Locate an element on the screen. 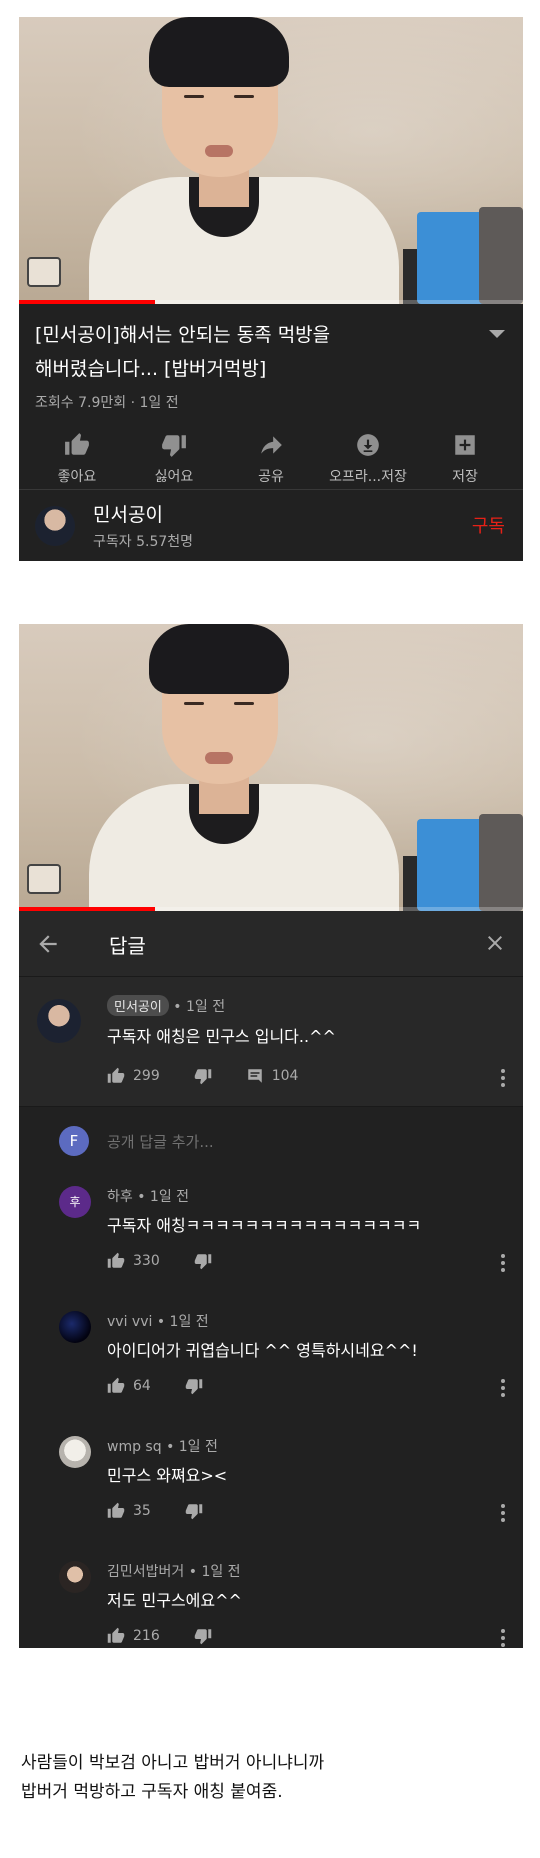 The image size is (540, 1858). comment-author: vvi vvi is located at coordinates (129, 1322).